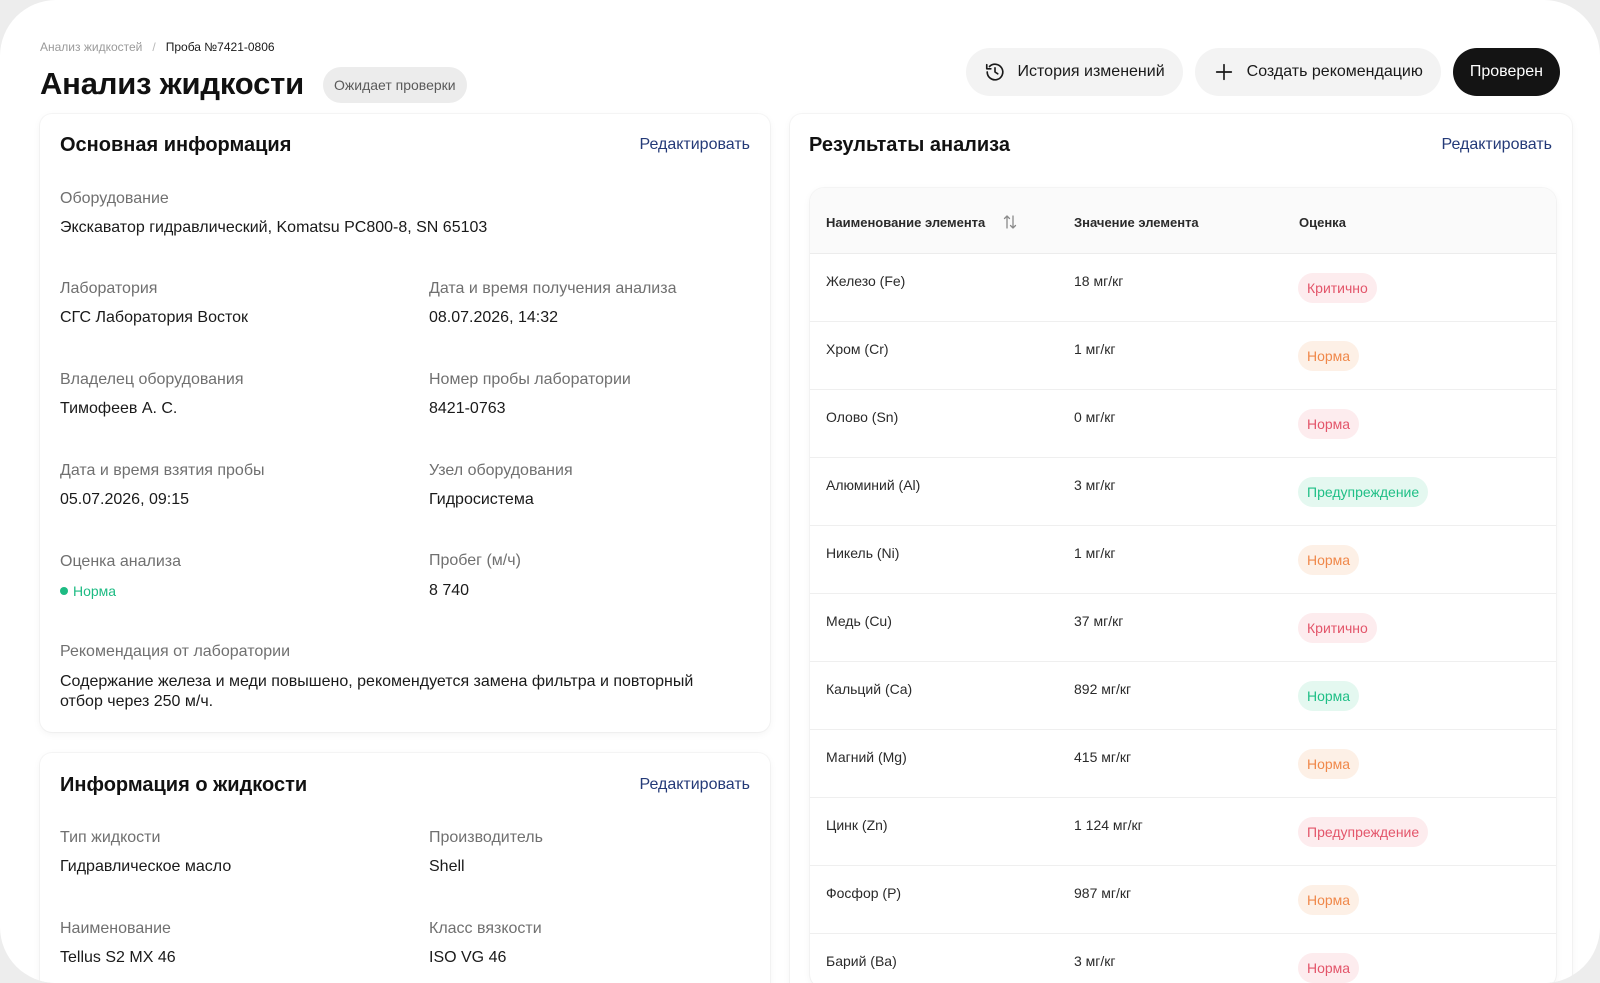 The height and width of the screenshot is (983, 1600). Describe the element at coordinates (1506, 72) in the screenshot. I see `verified-button: Проверен` at that location.